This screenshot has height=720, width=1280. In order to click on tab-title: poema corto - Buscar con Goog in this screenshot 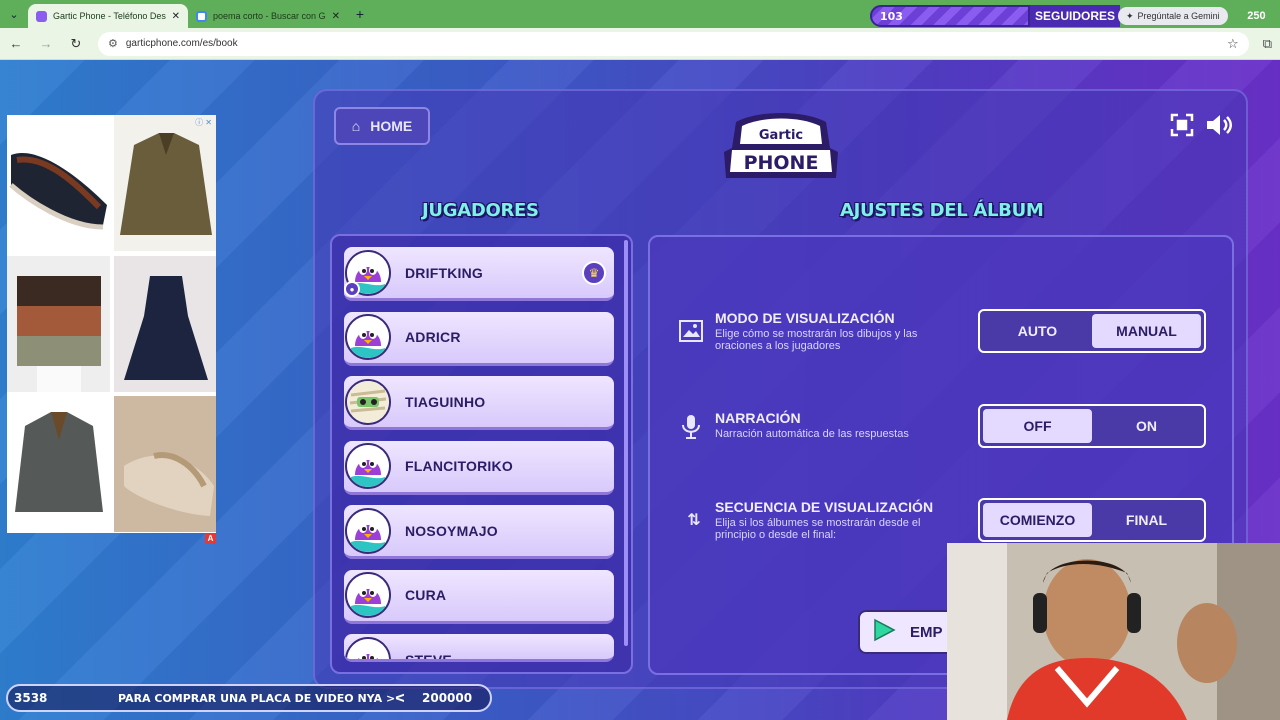, I will do `click(269, 16)`.